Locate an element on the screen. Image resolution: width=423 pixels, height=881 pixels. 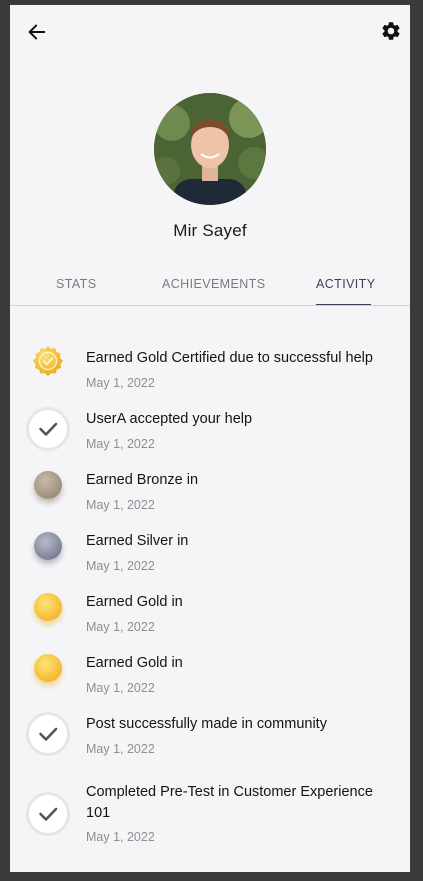
avatar is located at coordinates (210, 149).